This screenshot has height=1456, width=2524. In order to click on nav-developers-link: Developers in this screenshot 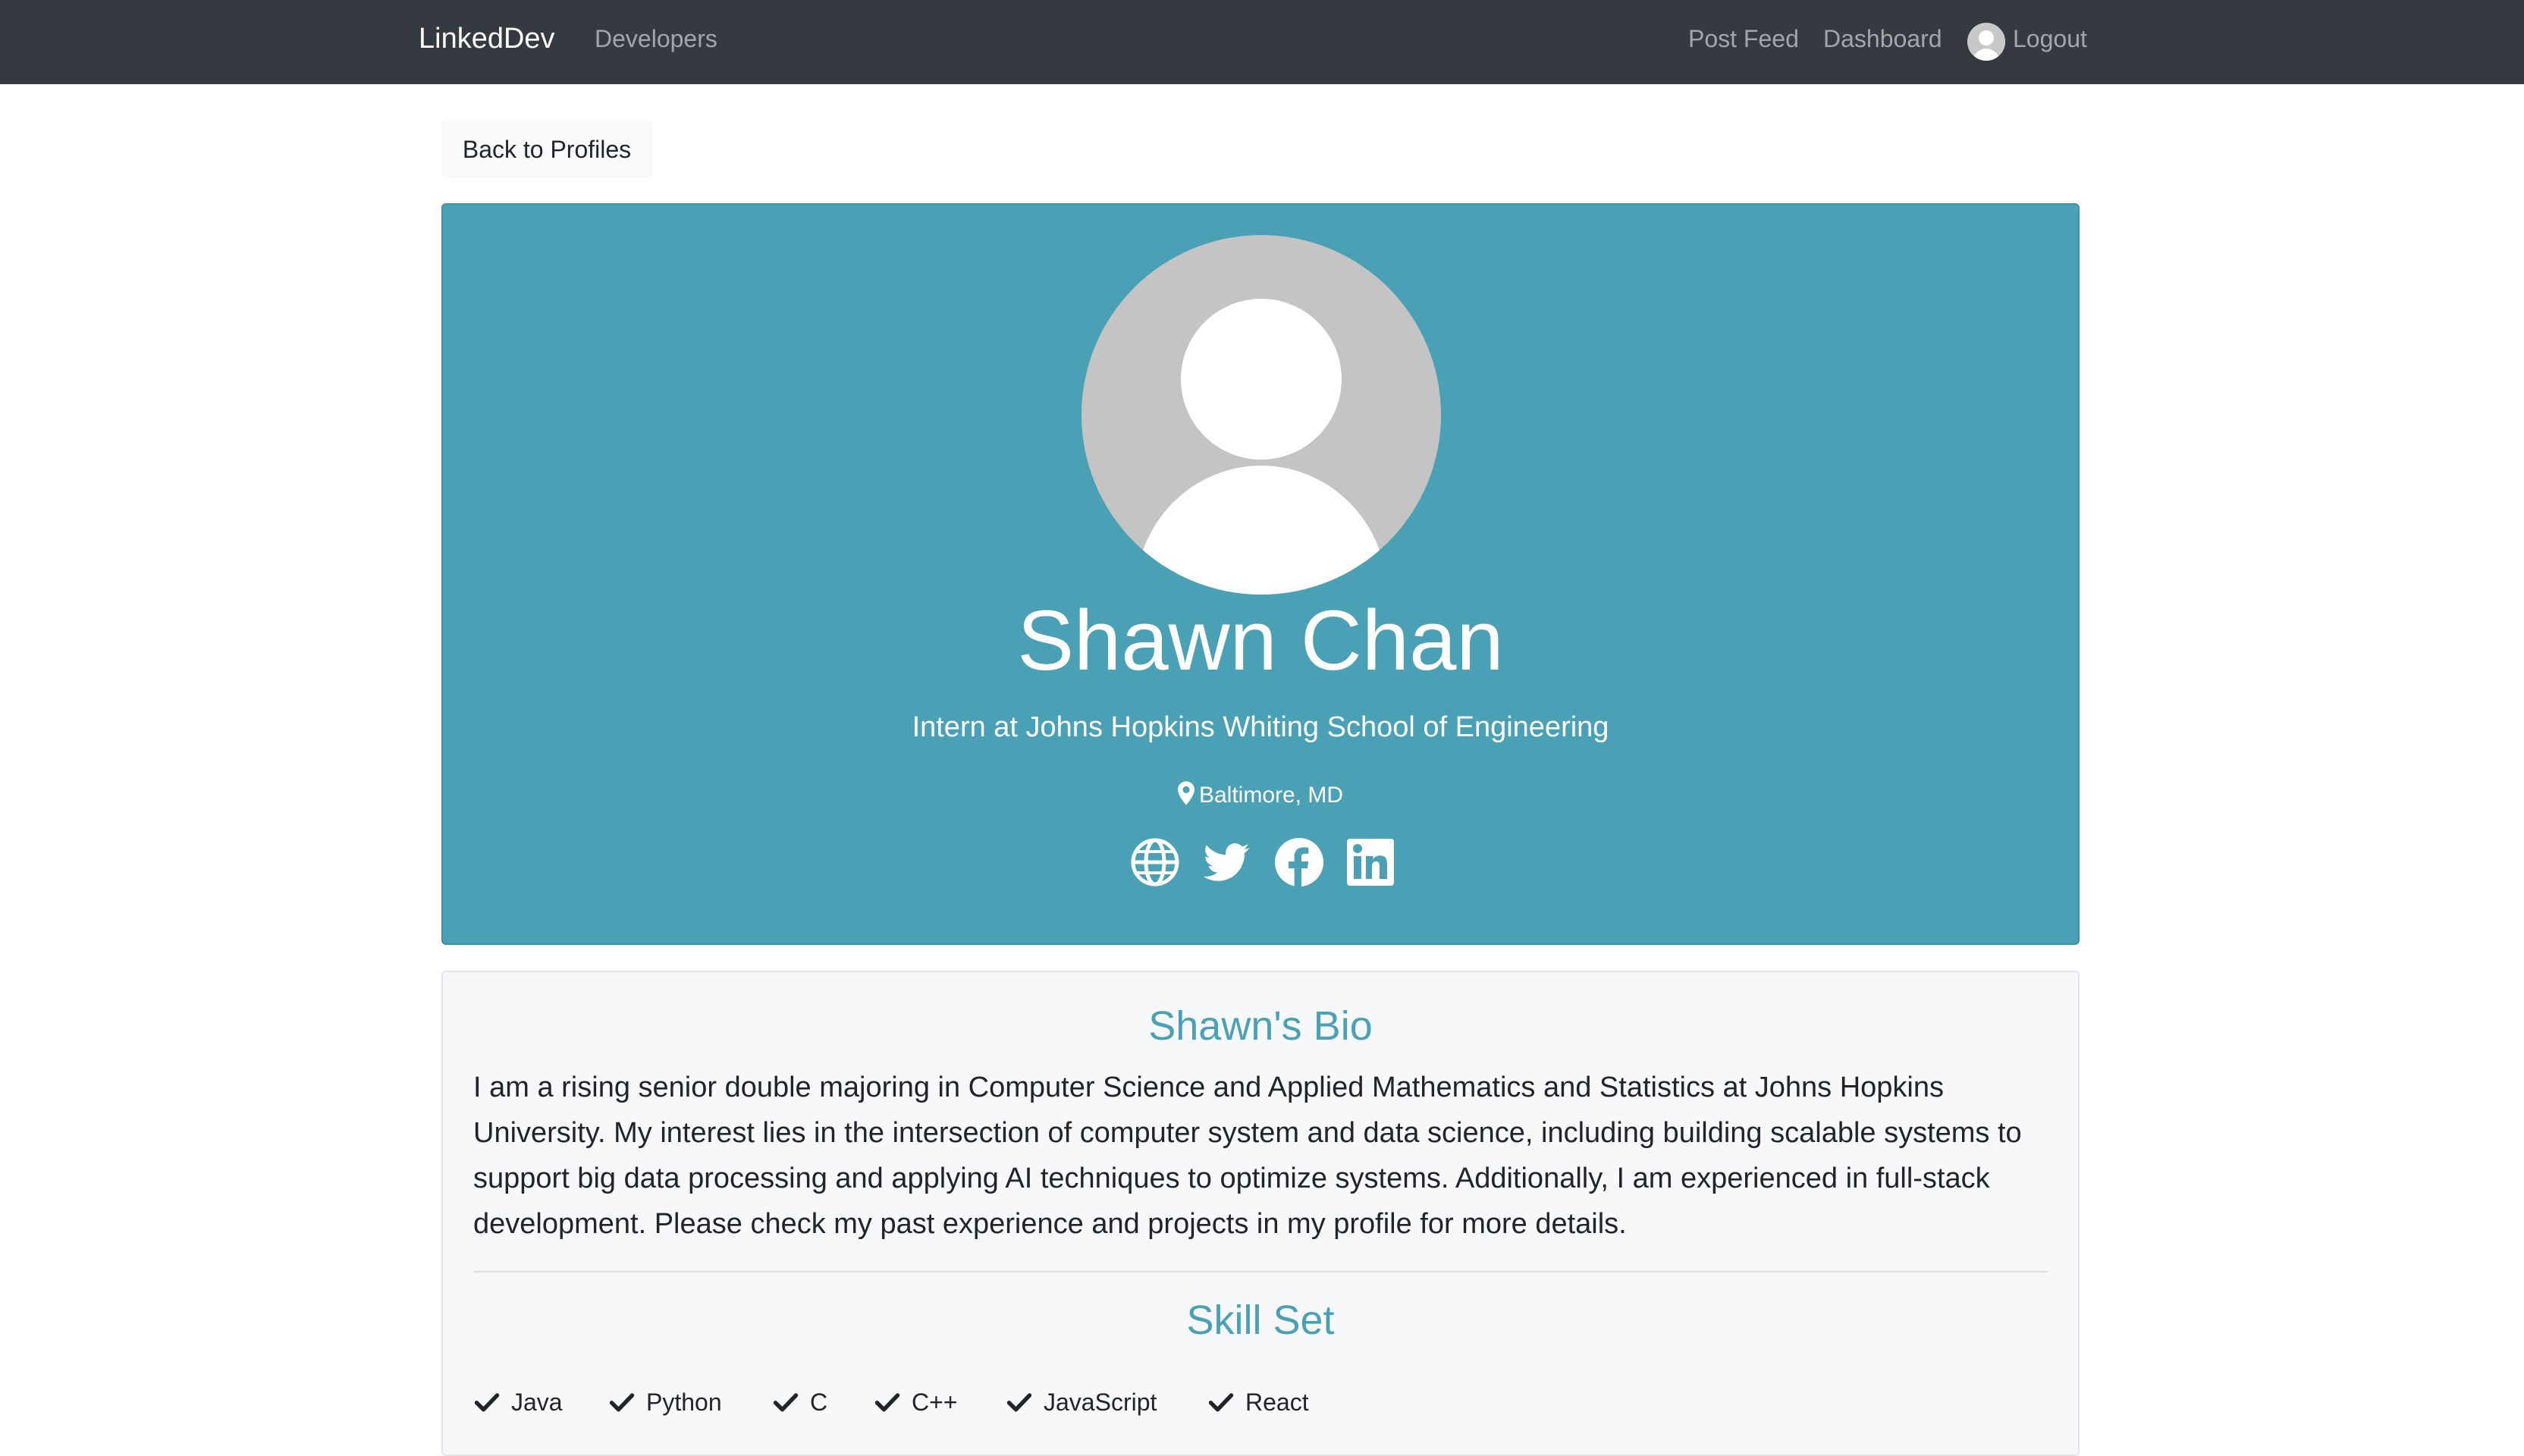, I will do `click(656, 39)`.